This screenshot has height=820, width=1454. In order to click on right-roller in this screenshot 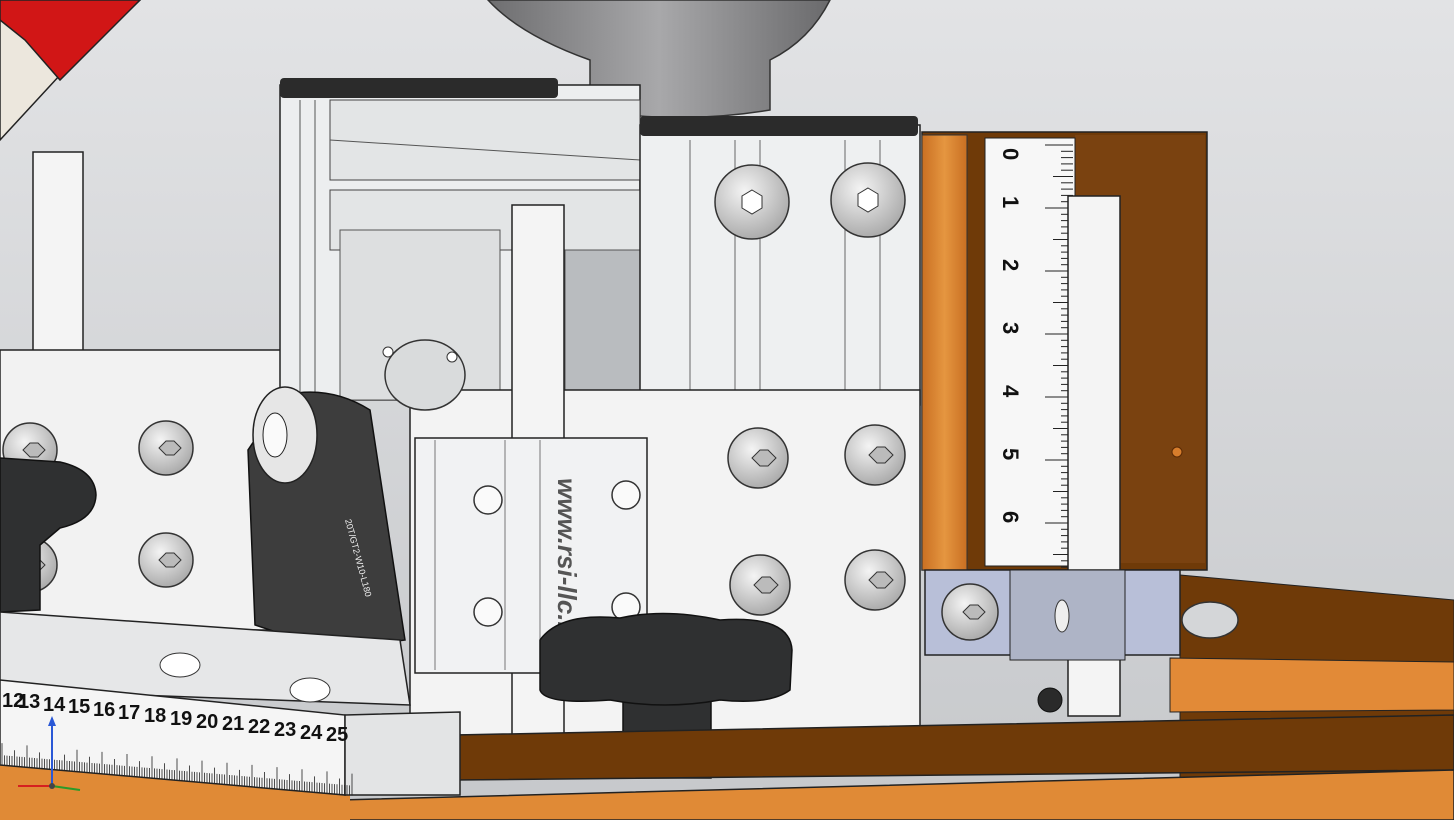, I will do `click(1210, 620)`.